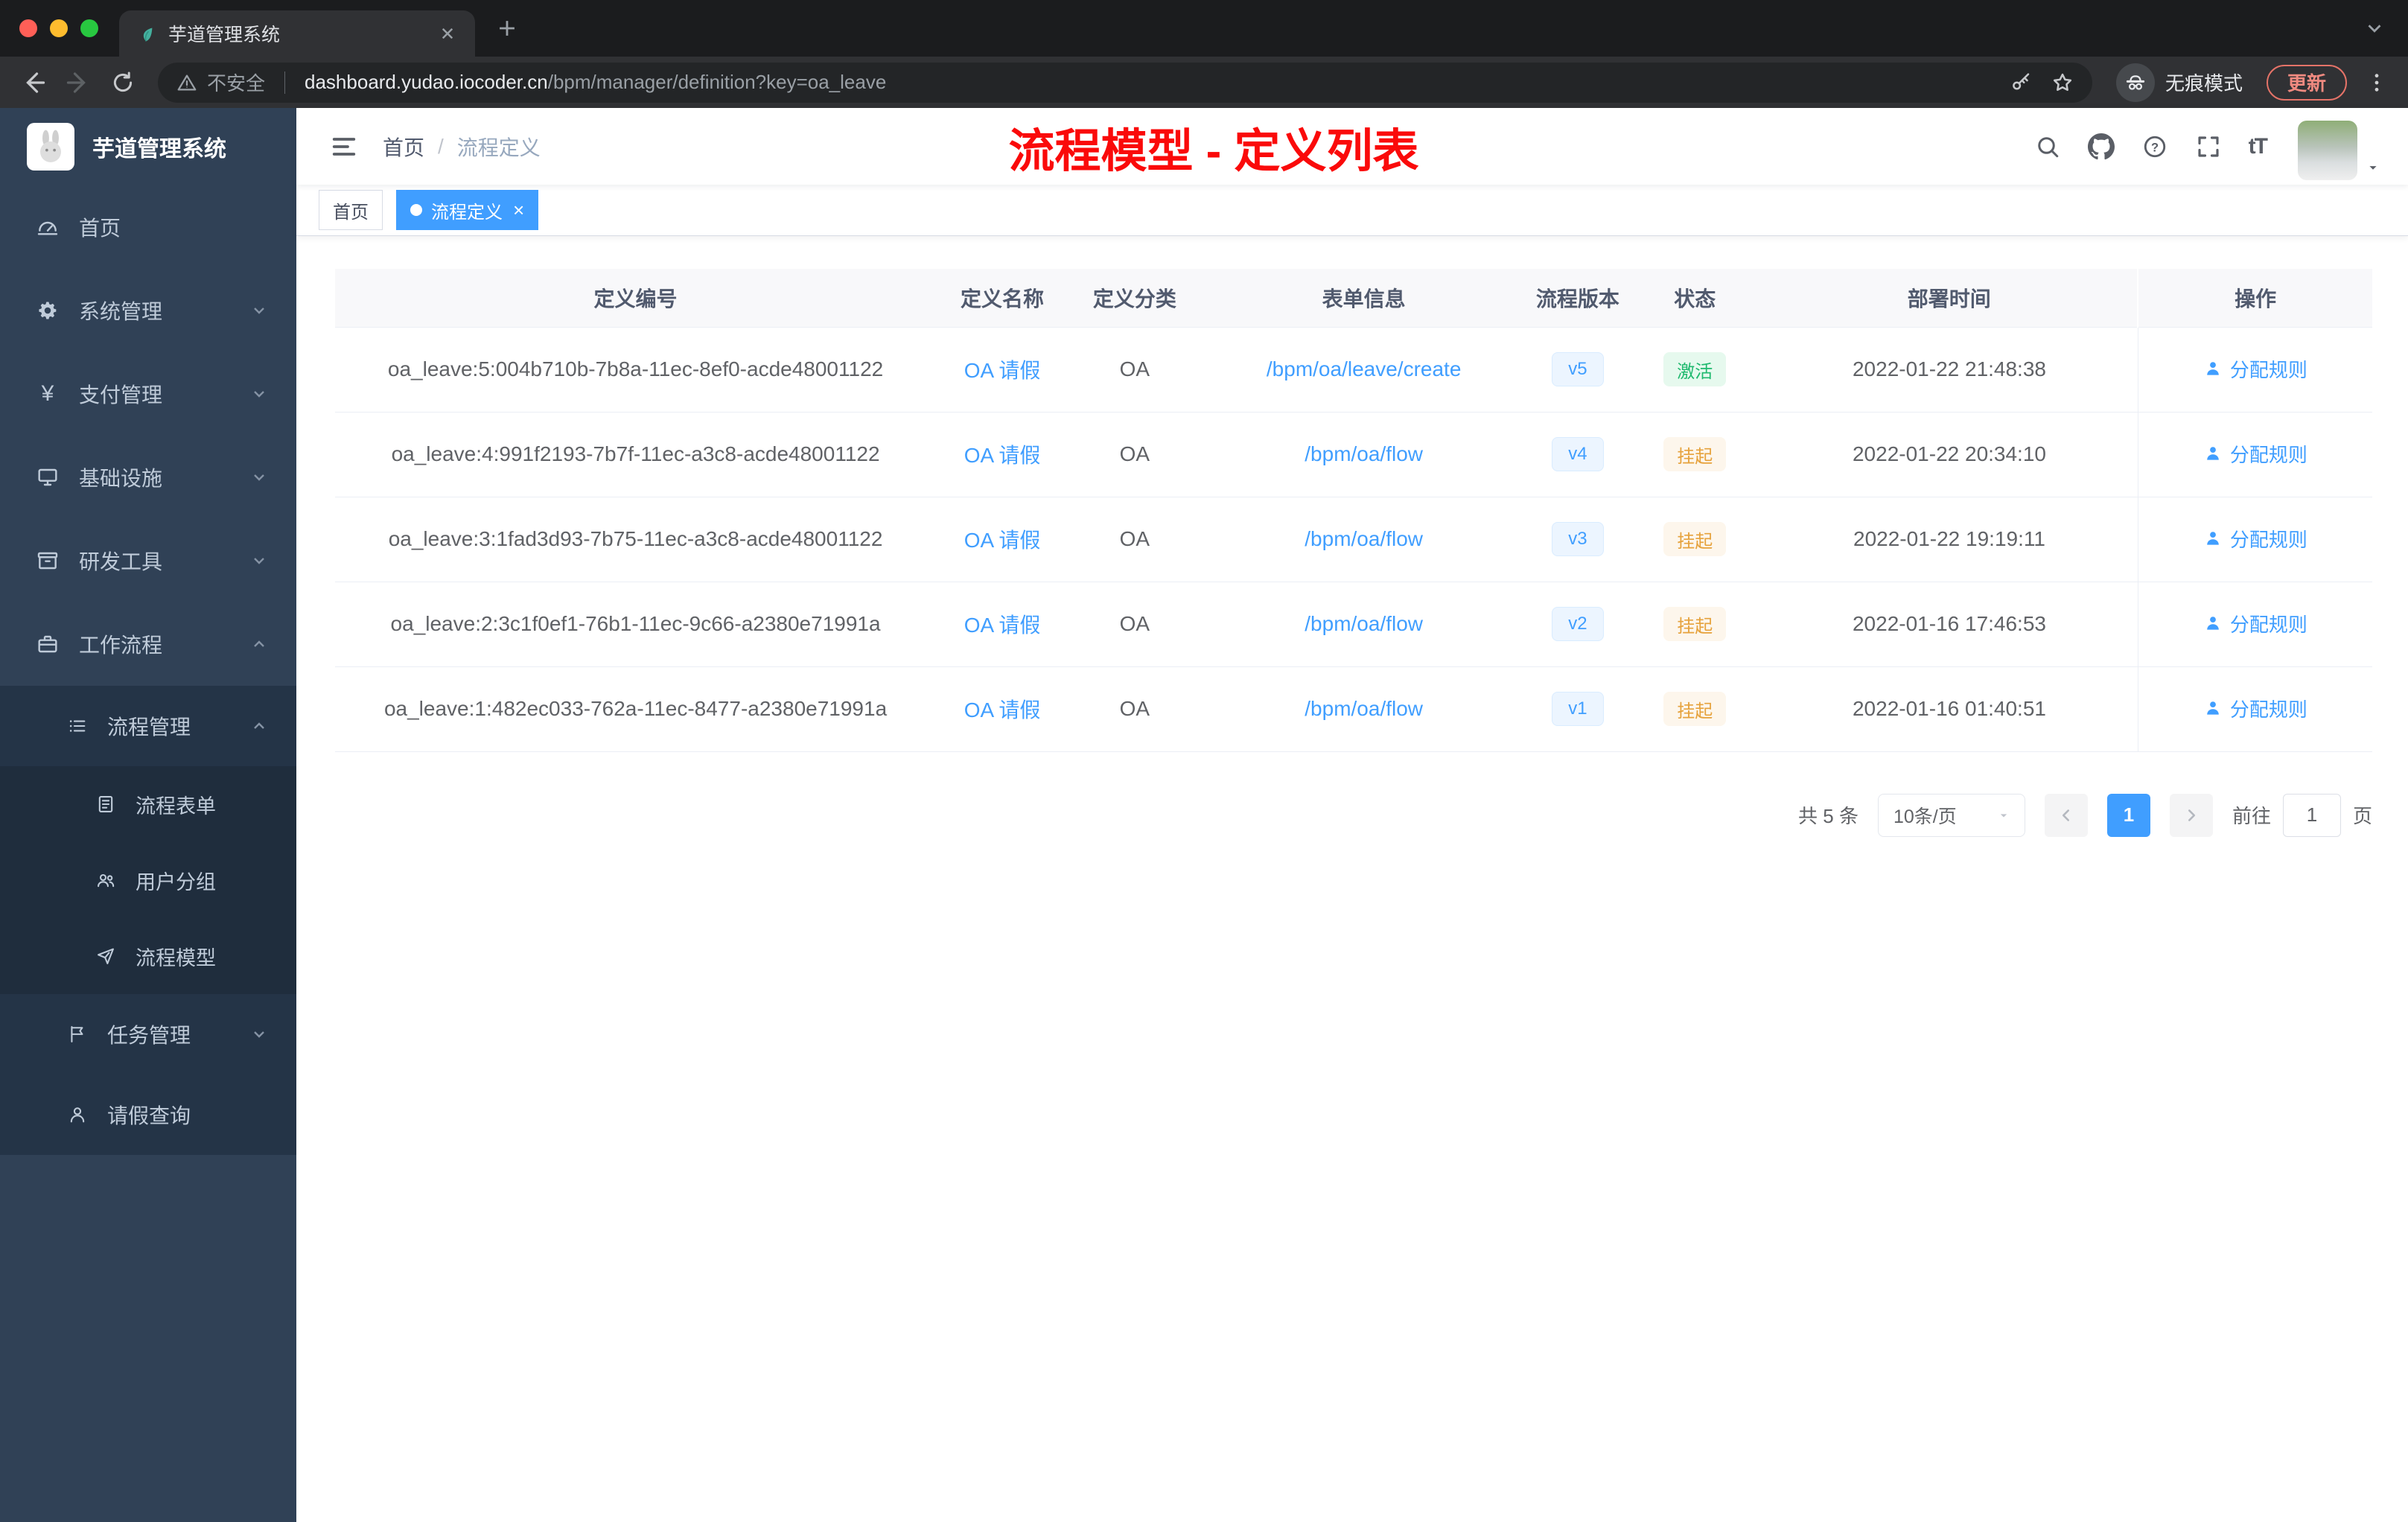 The image size is (2408, 1522). What do you see at coordinates (2373, 167) in the screenshot?
I see `caret-down-icon` at bounding box center [2373, 167].